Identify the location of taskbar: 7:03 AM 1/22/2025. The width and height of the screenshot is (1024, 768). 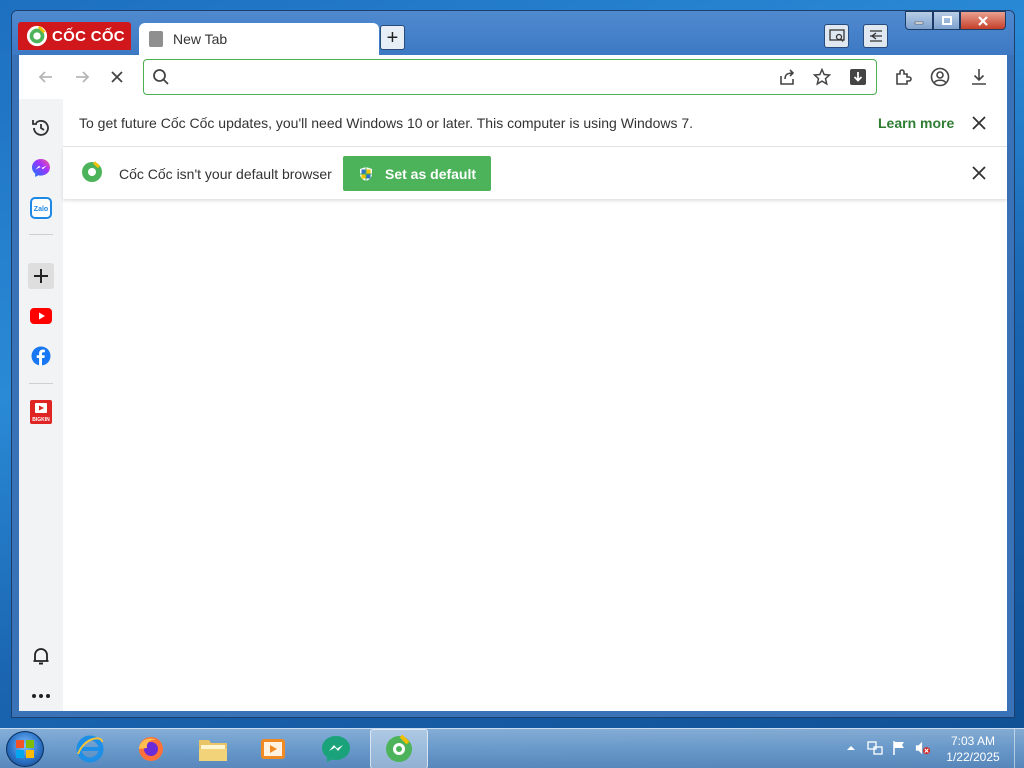
(512, 748).